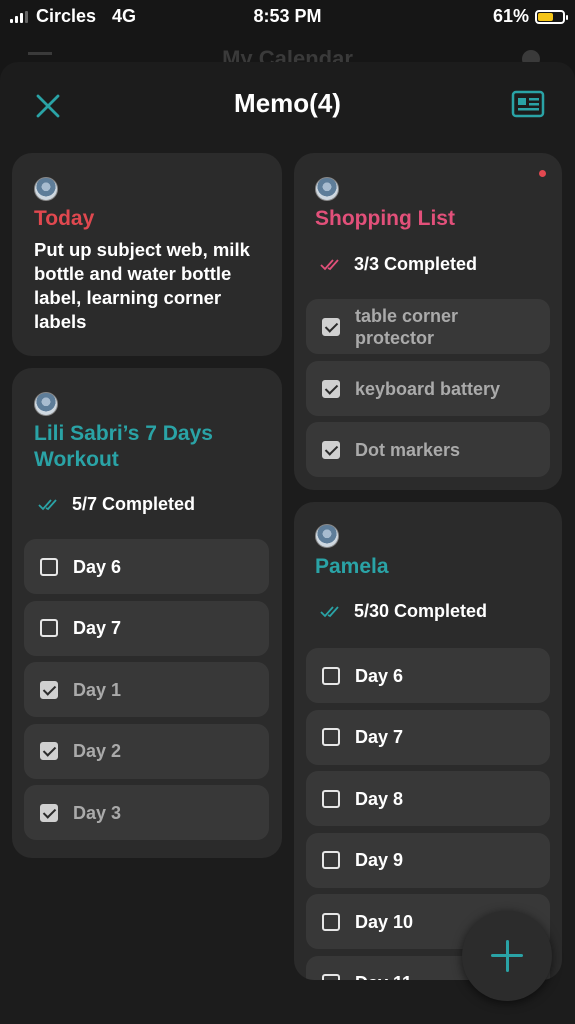 This screenshot has height=1024, width=575. What do you see at coordinates (528, 104) in the screenshot?
I see `card-view-icon` at bounding box center [528, 104].